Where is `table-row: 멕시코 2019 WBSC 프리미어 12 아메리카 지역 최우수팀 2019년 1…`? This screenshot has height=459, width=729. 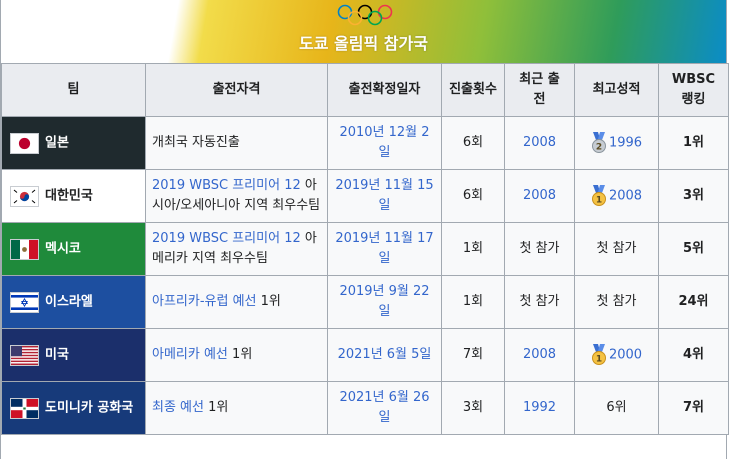
table-row: 멕시코 2019 WBSC 프리미어 12 아메리카 지역 최우수팀 2019년 1… is located at coordinates (365, 249).